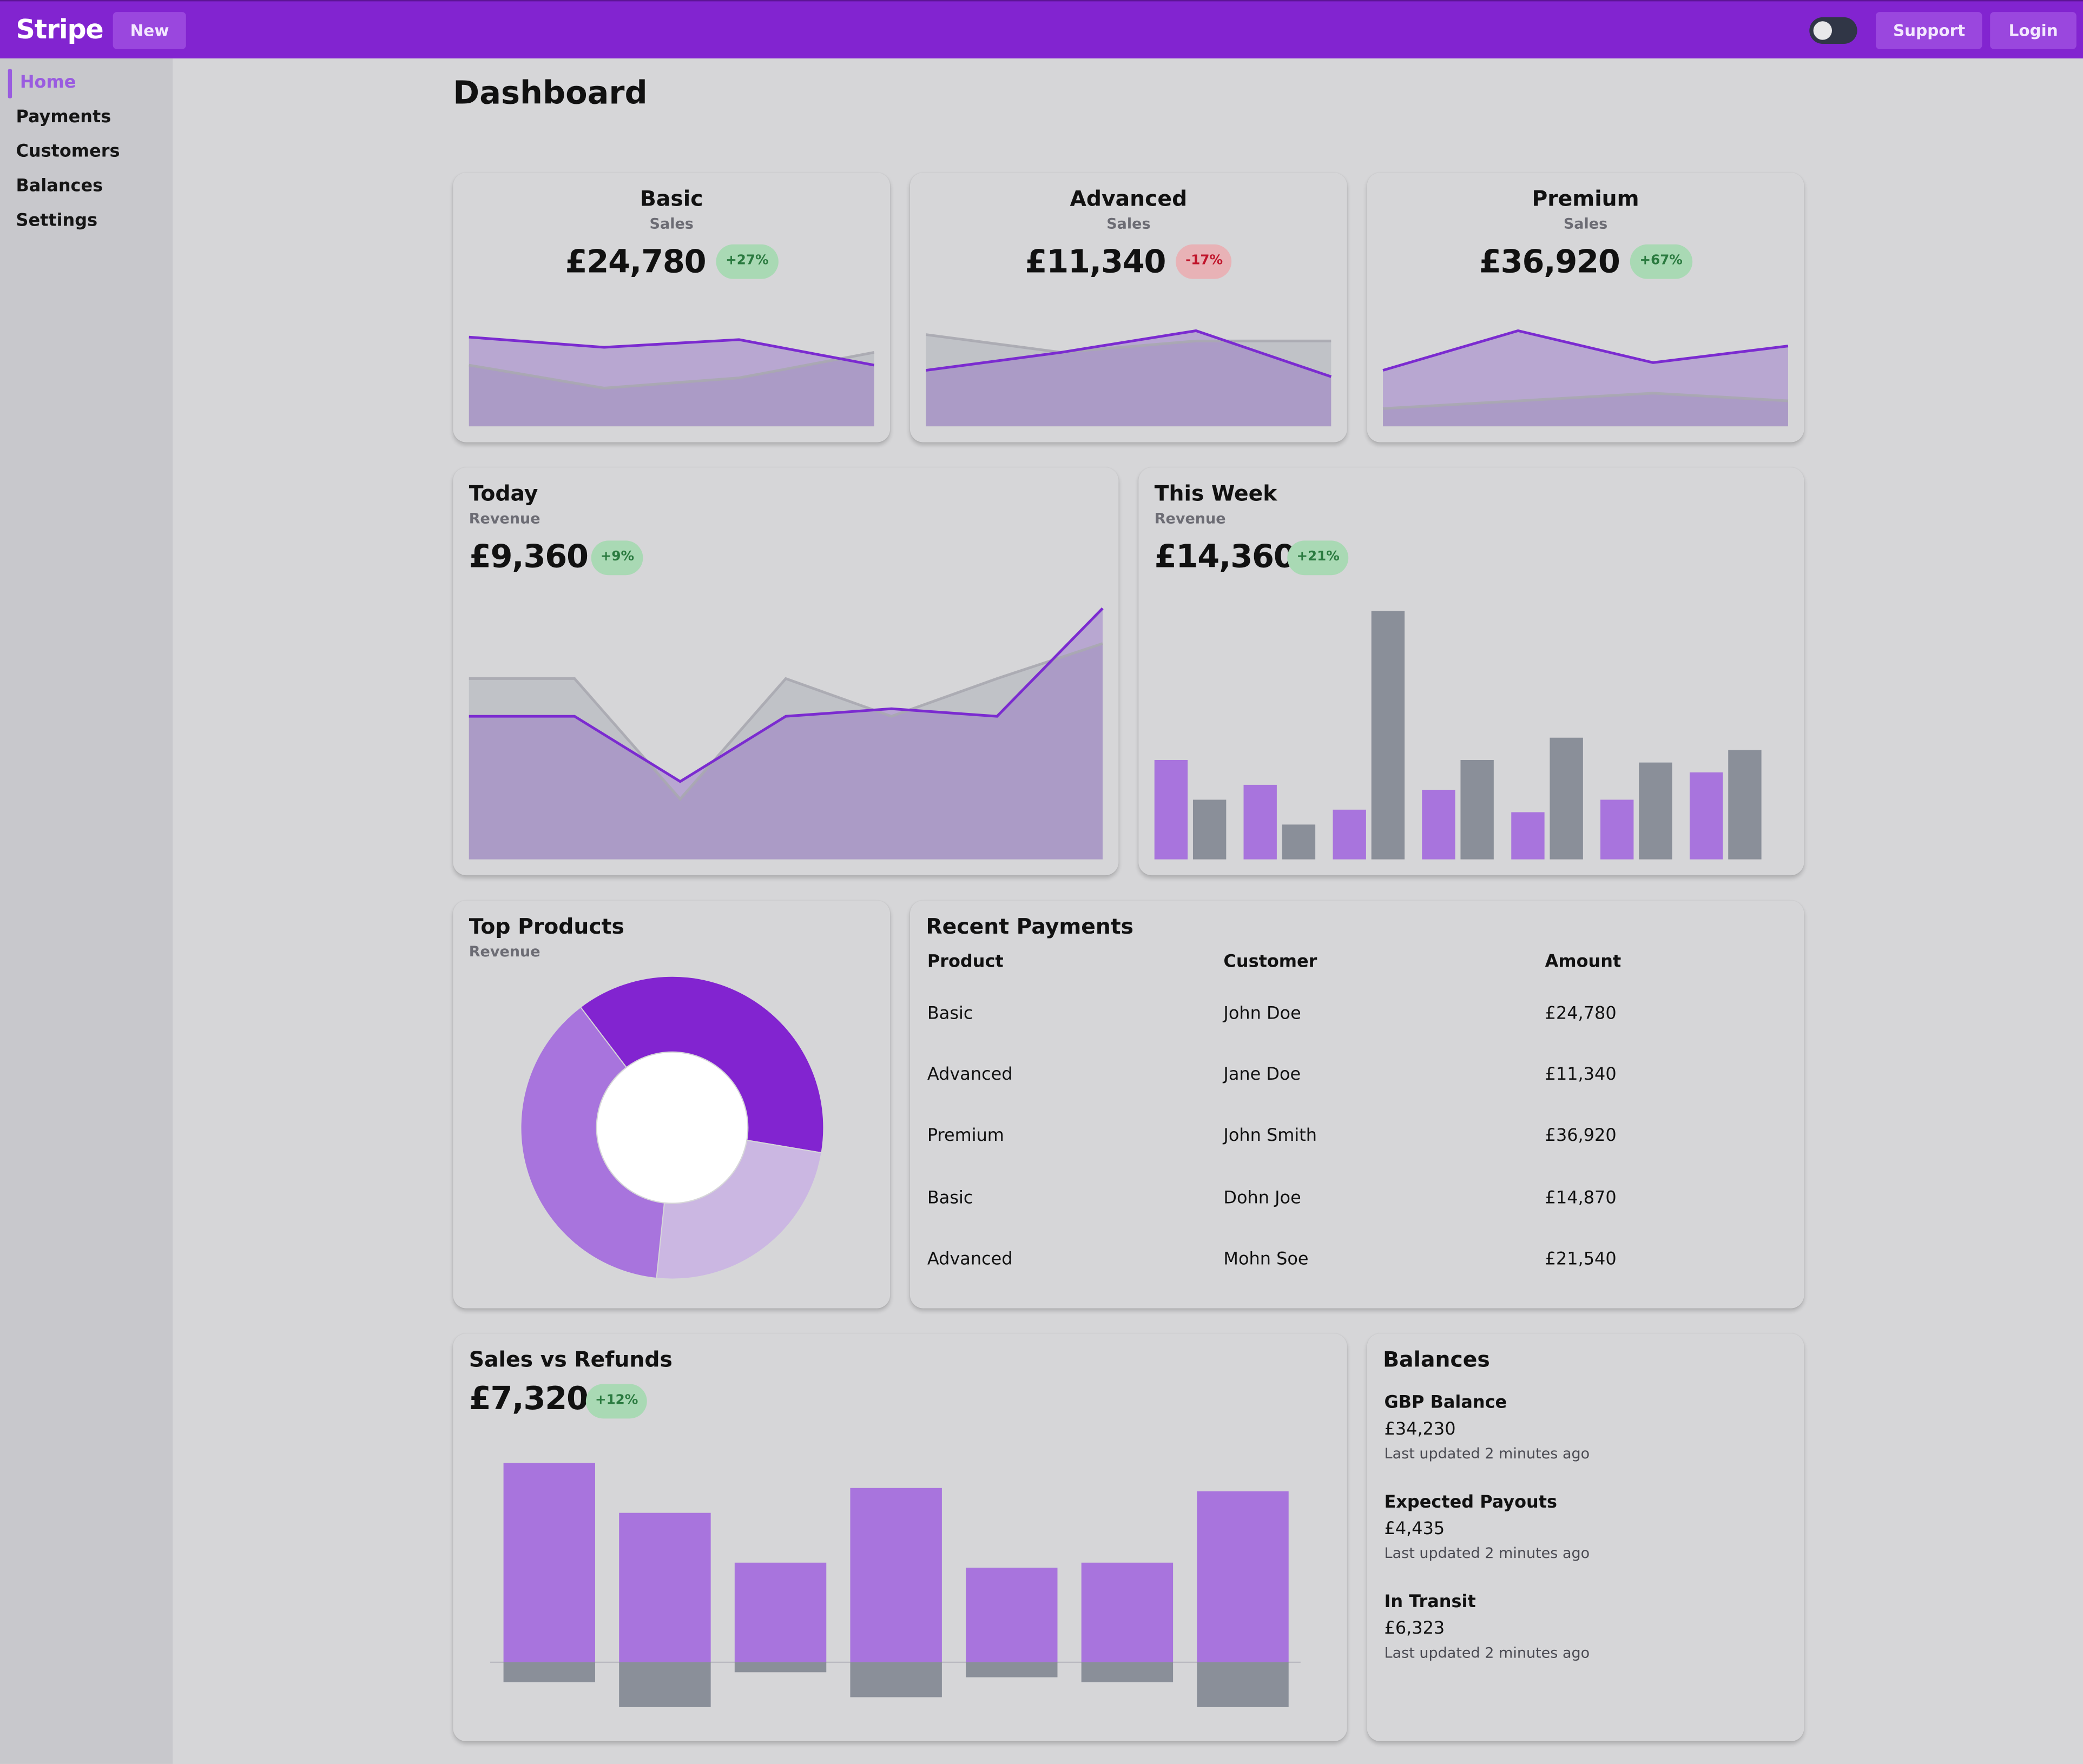 The height and width of the screenshot is (1764, 2083). Describe the element at coordinates (1581, 1014) in the screenshot. I see `cell-amount: £24,780` at that location.